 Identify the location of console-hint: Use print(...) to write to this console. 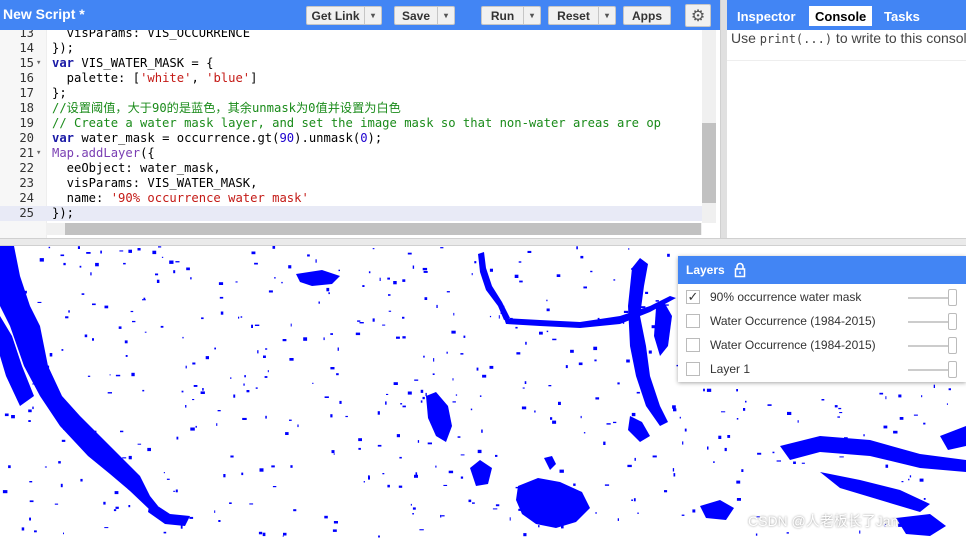
(848, 38).